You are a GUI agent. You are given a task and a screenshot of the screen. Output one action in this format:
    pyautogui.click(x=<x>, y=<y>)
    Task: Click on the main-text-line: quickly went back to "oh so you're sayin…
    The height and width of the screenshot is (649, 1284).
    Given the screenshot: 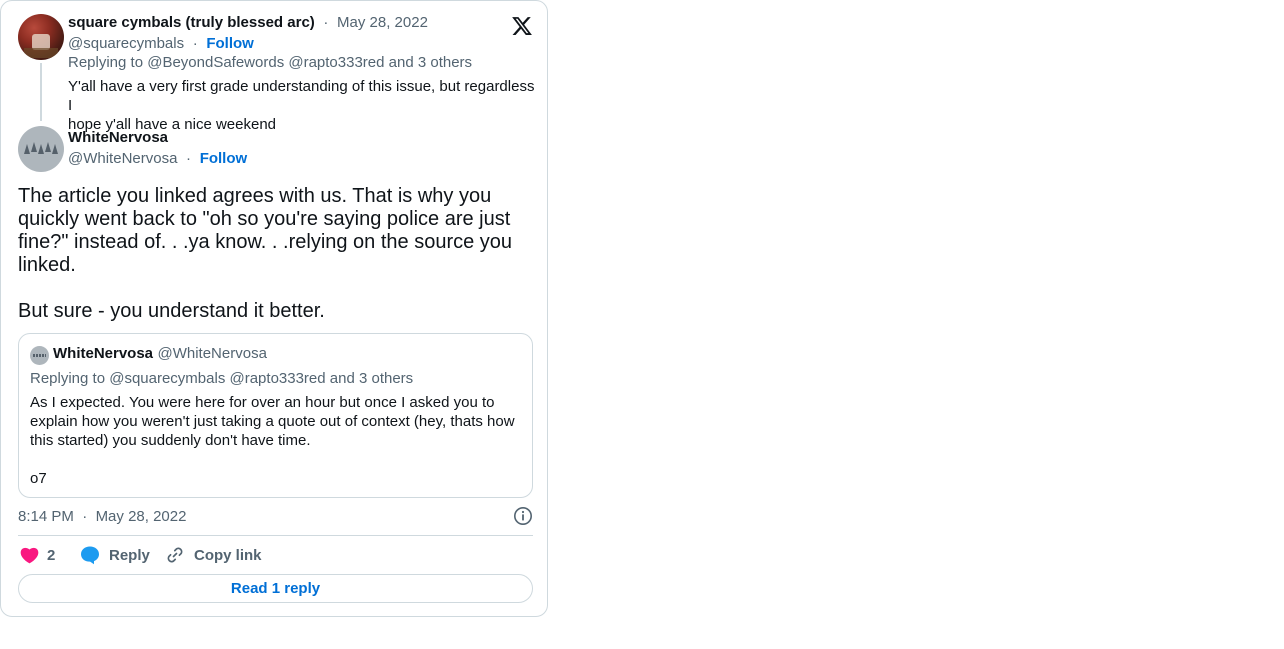 What is the action you would take?
    pyautogui.click(x=264, y=219)
    